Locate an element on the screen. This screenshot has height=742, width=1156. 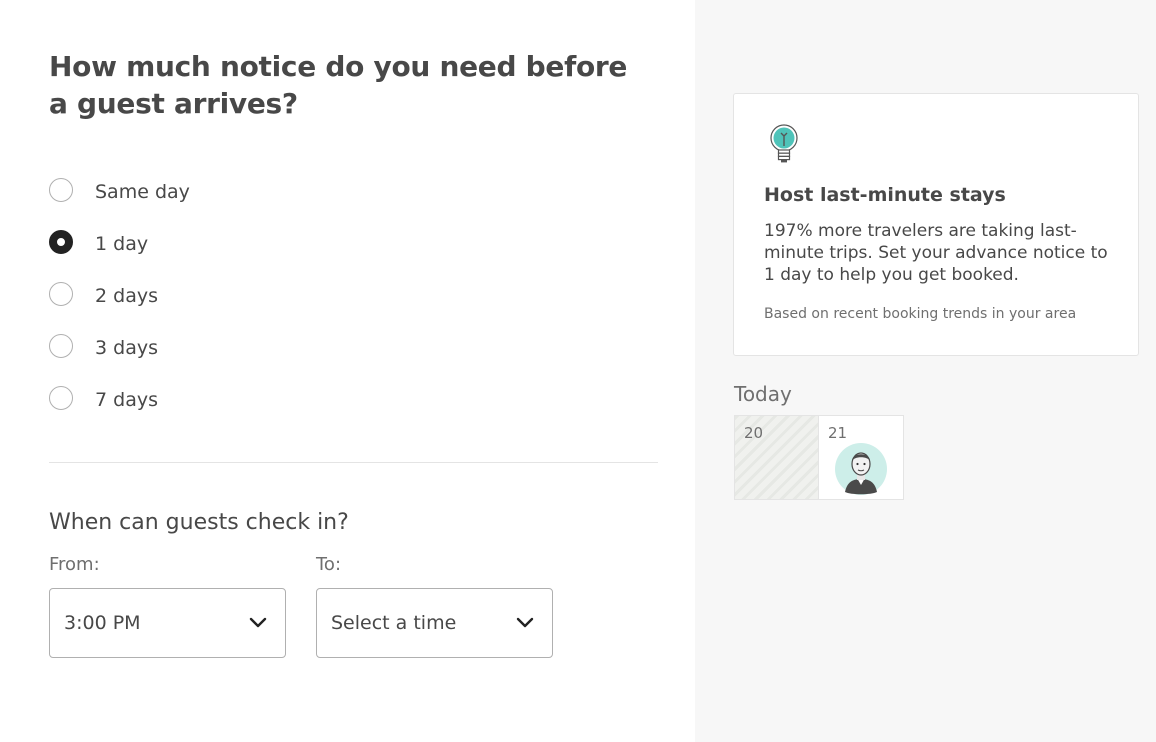
option-3-days: 3 days is located at coordinates (249, 348).